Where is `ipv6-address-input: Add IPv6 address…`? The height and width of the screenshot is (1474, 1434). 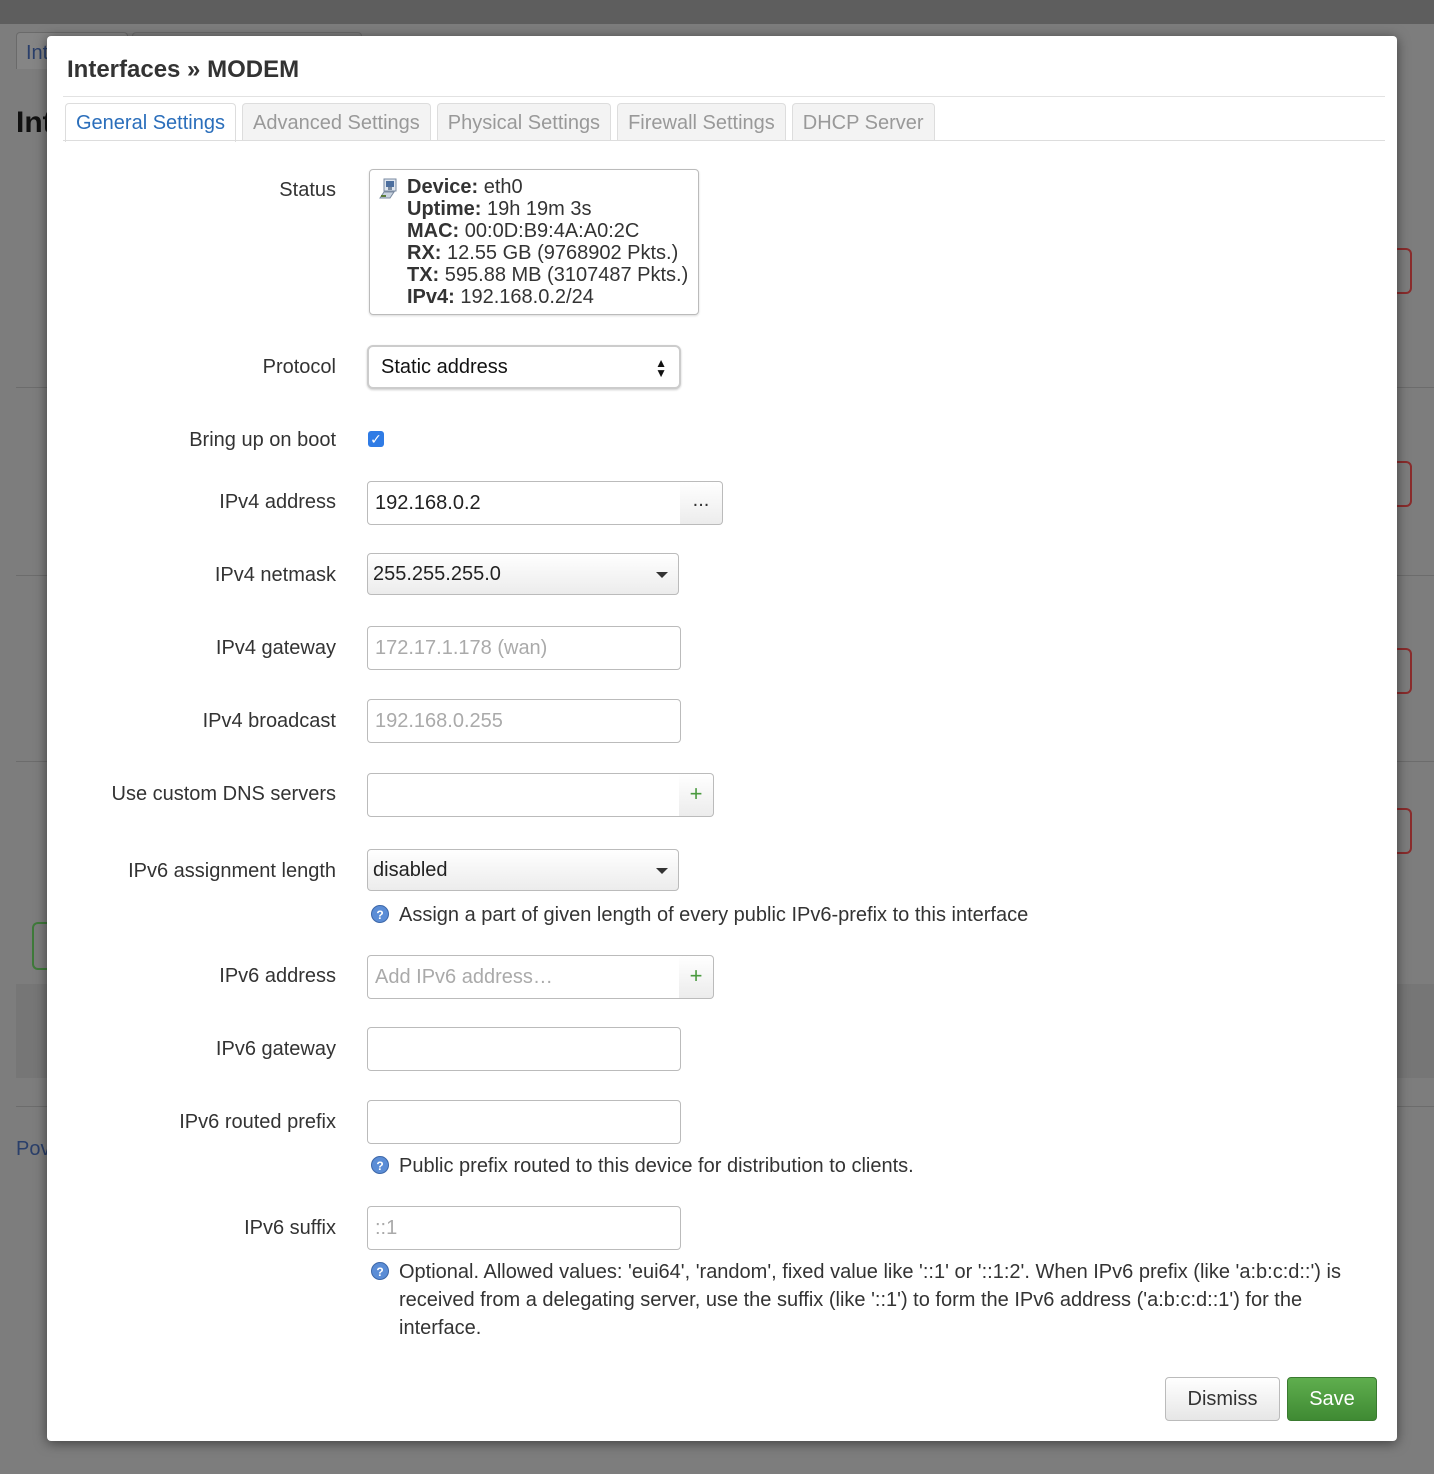 ipv6-address-input: Add IPv6 address… is located at coordinates (523, 977).